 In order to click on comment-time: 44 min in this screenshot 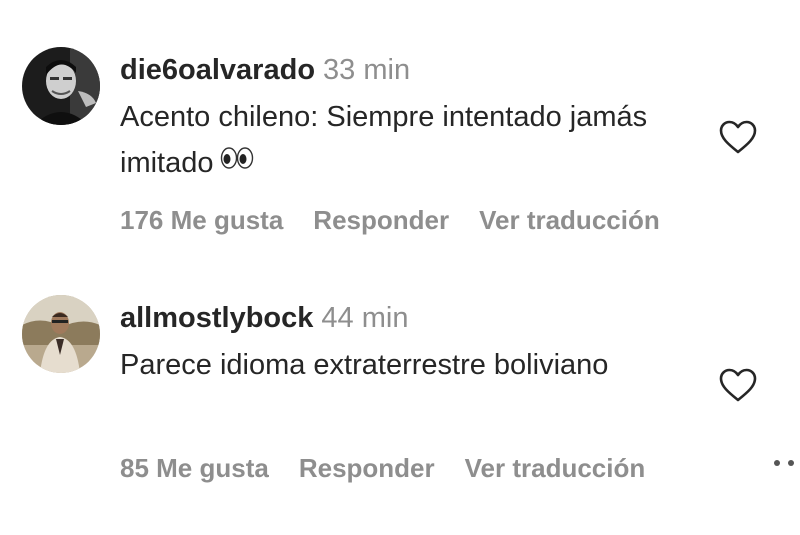, I will do `click(365, 318)`.